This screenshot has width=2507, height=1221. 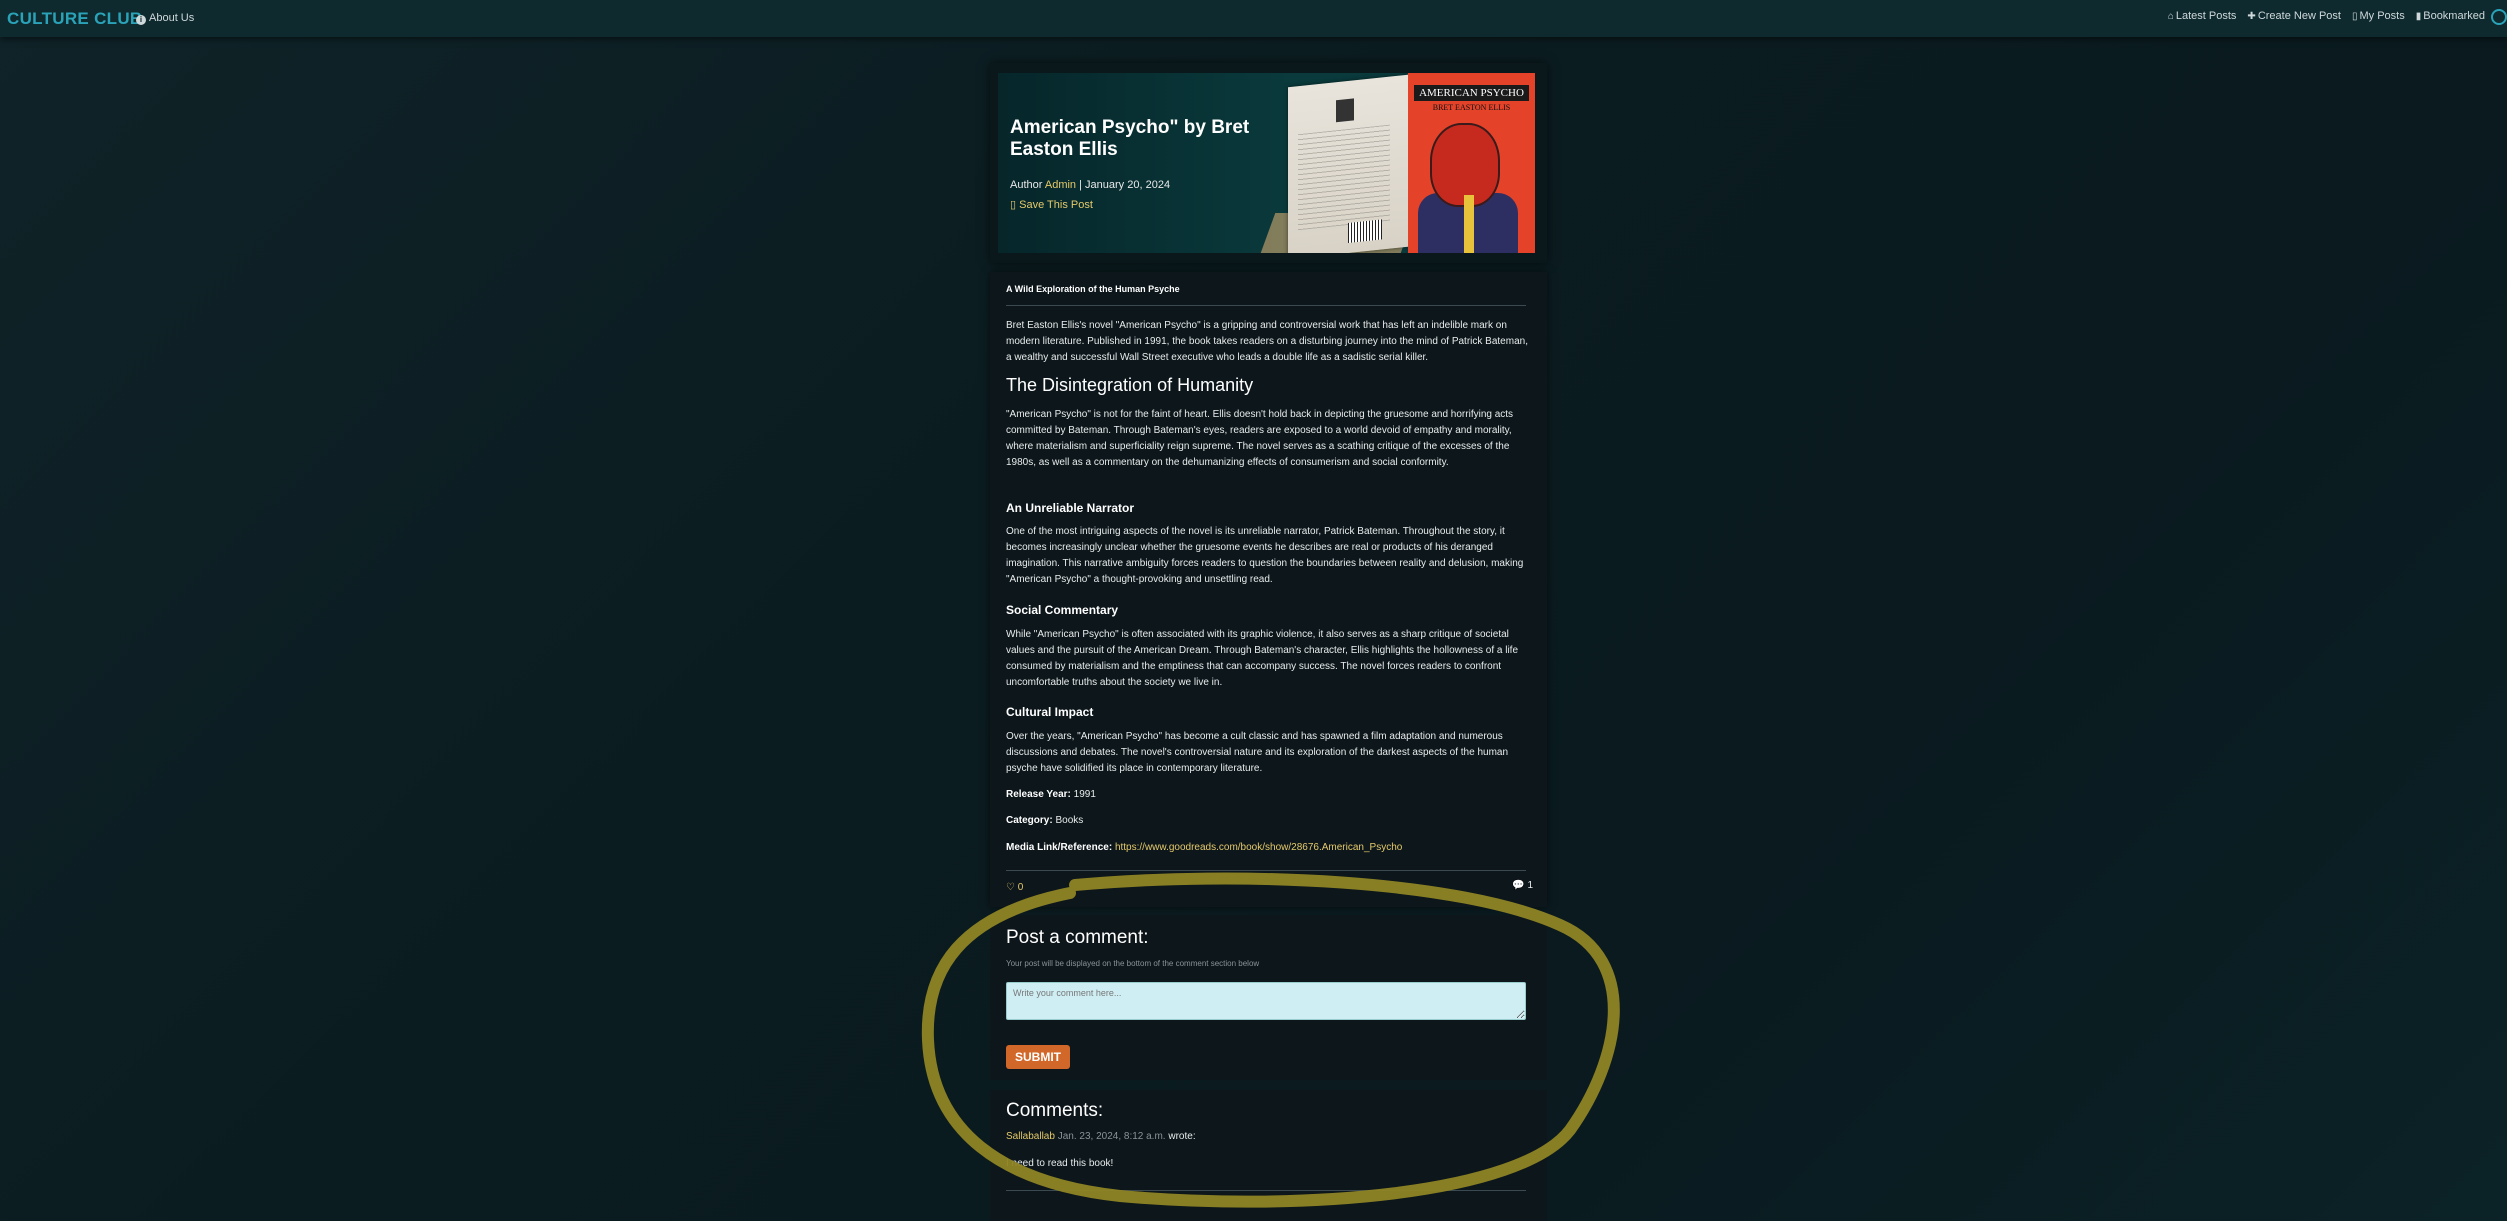 I want to click on nav-latest-posts: ⌂ Latest Posts, so click(x=2202, y=16).